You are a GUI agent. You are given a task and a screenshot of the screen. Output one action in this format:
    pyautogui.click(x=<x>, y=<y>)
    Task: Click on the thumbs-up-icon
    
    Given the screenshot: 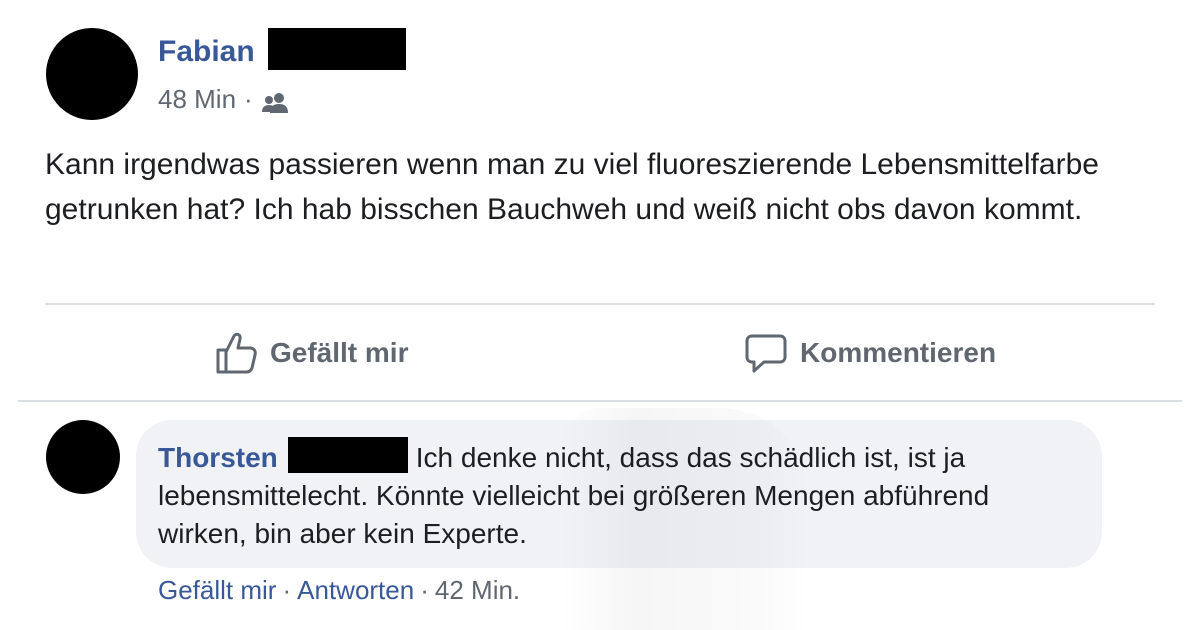 What is the action you would take?
    pyautogui.click(x=236, y=353)
    